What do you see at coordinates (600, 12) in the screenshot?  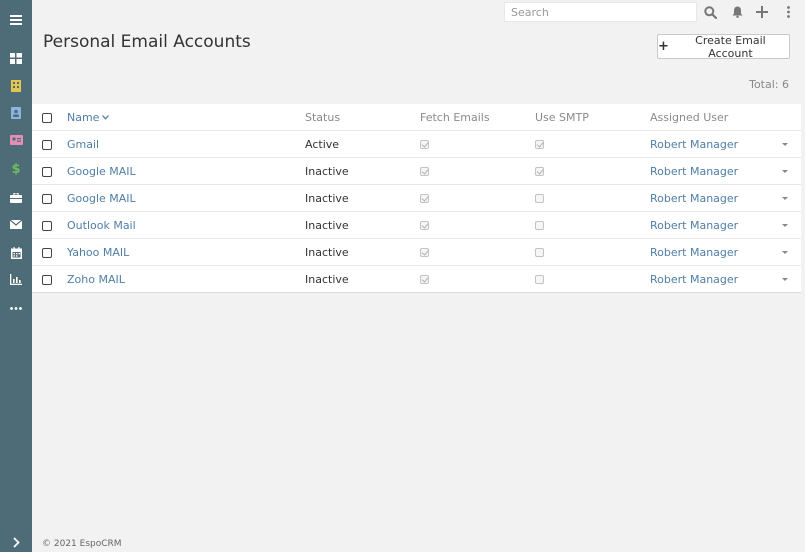 I see `search-input` at bounding box center [600, 12].